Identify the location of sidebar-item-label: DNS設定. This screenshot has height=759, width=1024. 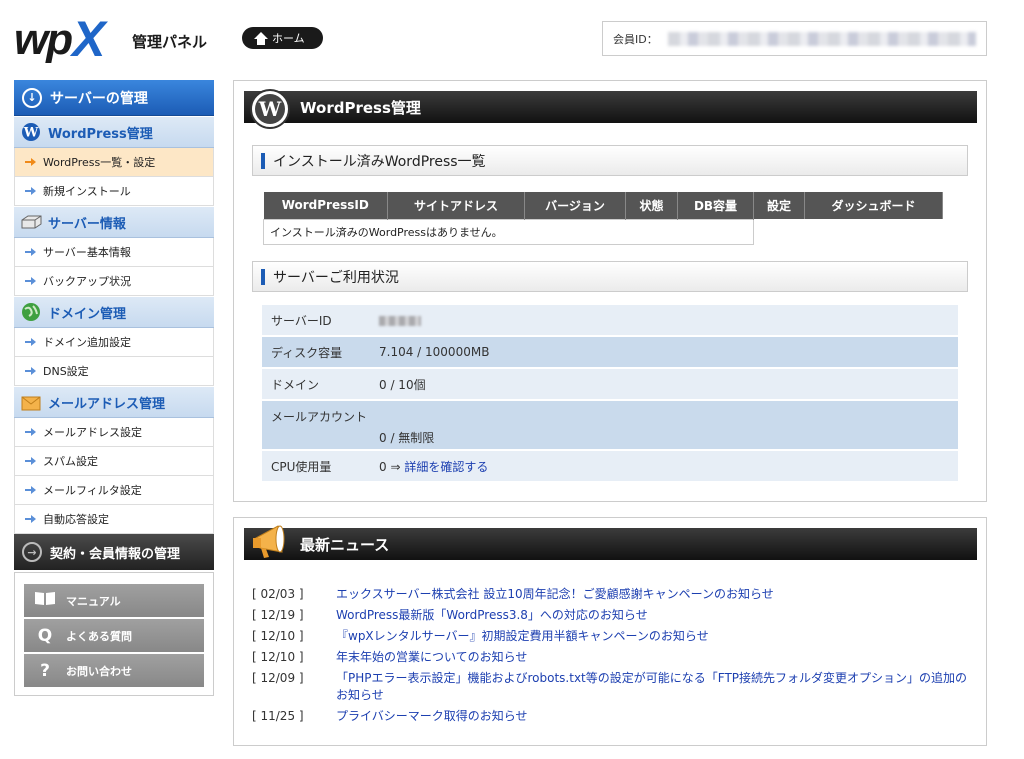
(66, 371).